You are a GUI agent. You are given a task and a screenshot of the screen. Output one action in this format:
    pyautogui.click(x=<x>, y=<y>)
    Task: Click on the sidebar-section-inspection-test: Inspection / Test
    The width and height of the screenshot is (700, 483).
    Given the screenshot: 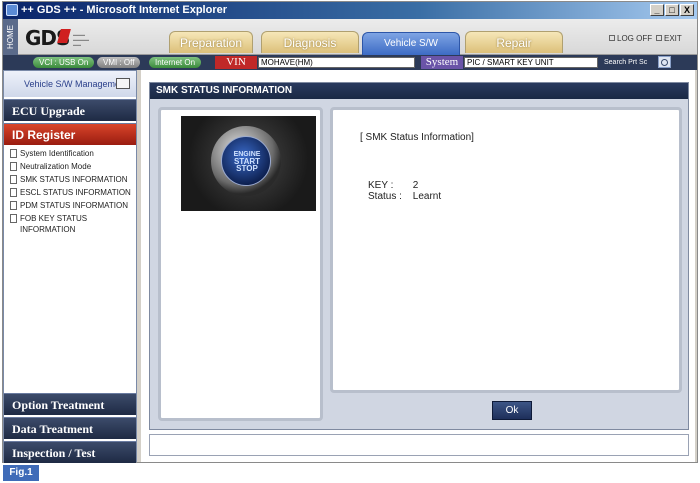 What is the action you would take?
    pyautogui.click(x=70, y=452)
    